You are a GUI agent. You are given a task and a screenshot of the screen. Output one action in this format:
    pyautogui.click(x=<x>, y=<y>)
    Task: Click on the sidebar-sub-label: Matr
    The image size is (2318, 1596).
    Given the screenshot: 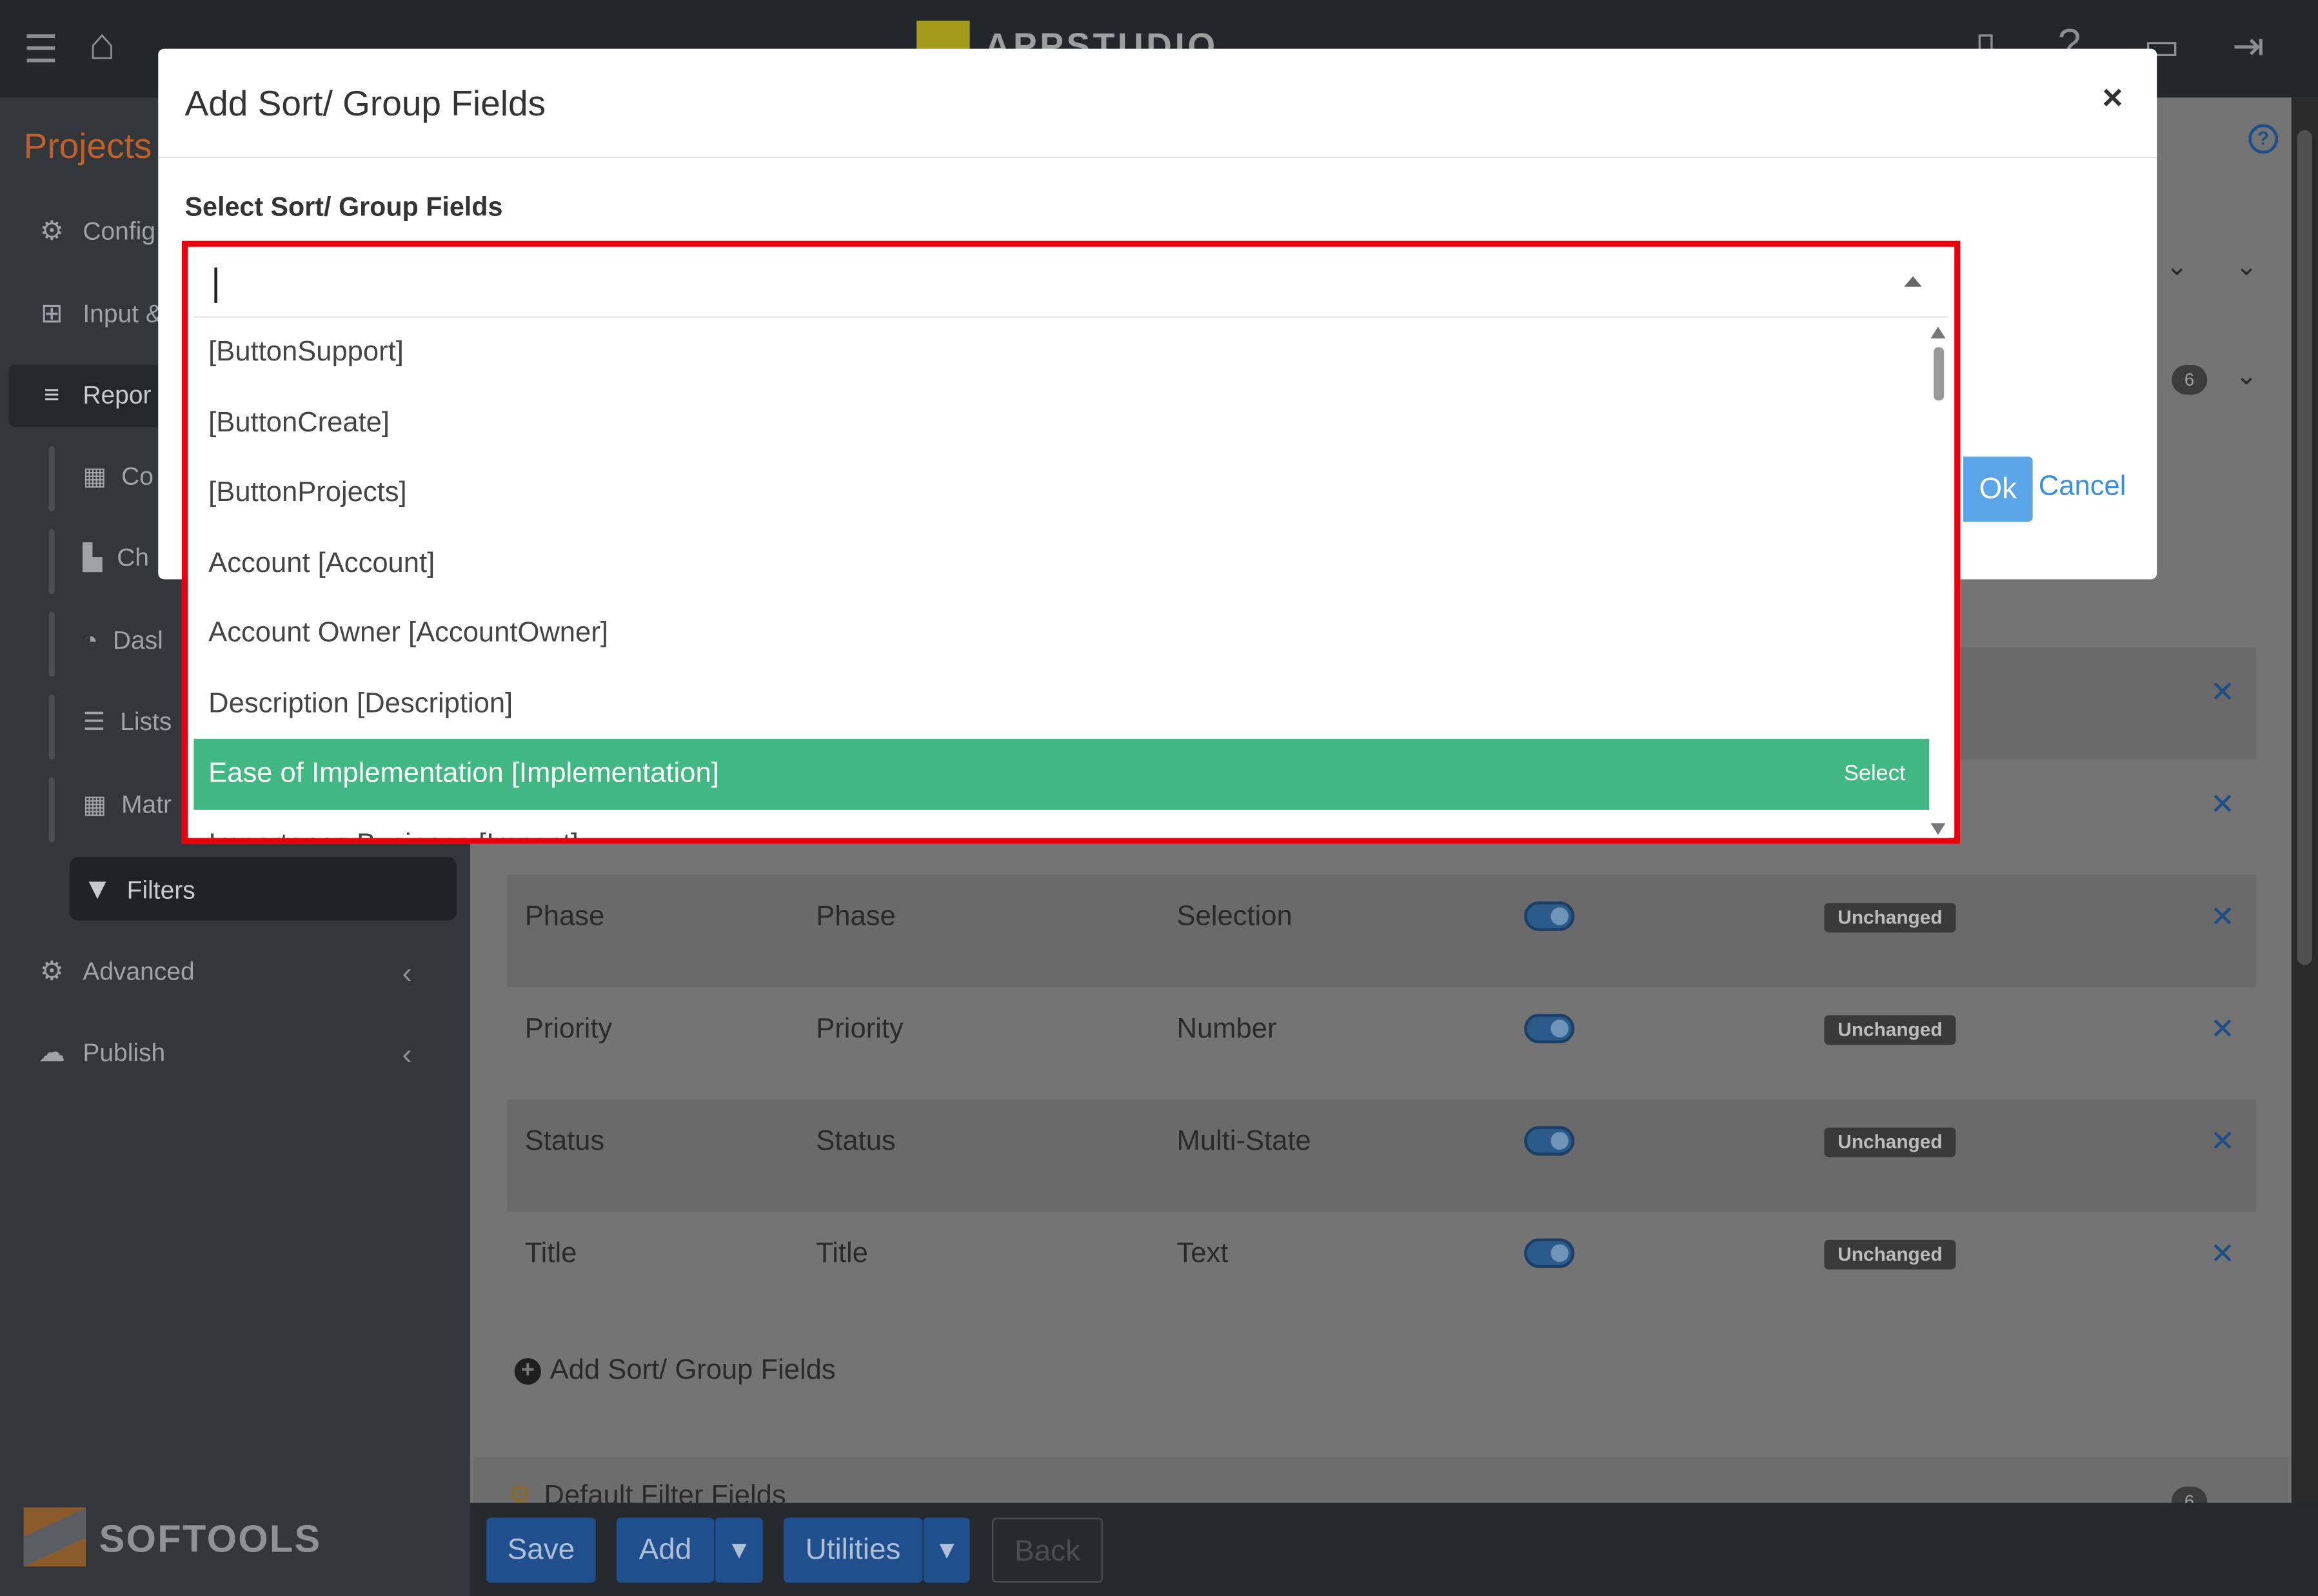 What is the action you would take?
    pyautogui.click(x=146, y=805)
    